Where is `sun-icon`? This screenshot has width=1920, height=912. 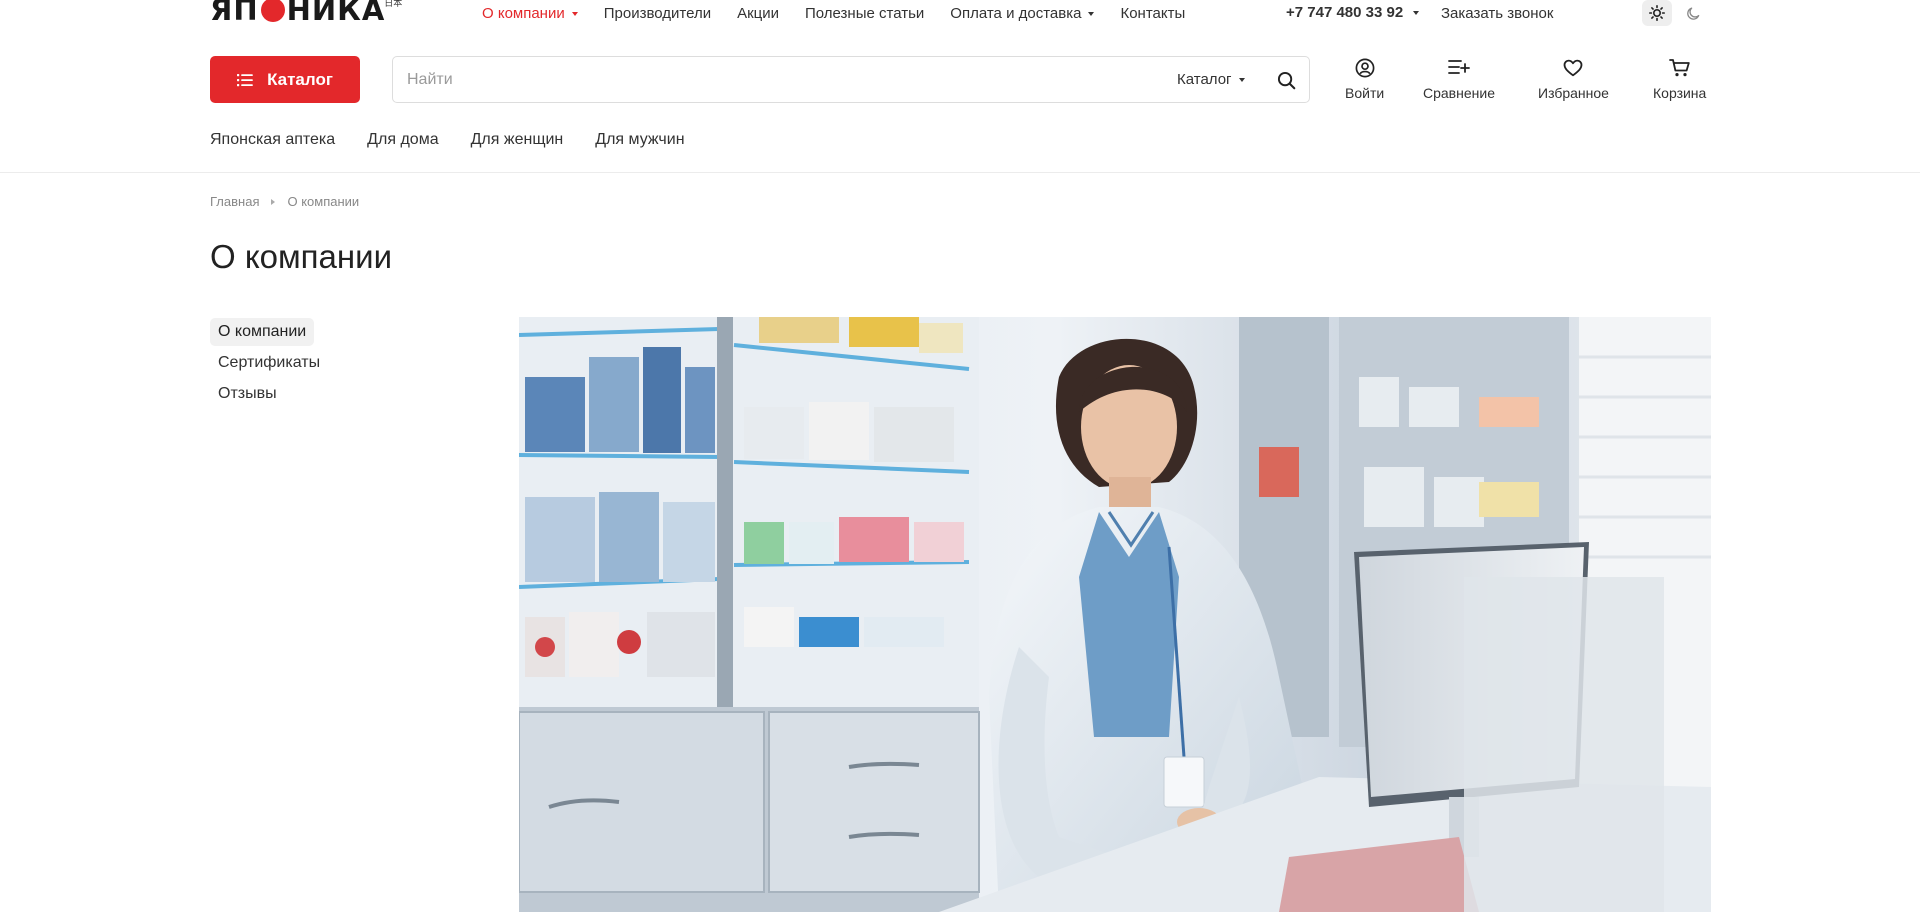
sun-icon is located at coordinates (1657, 13).